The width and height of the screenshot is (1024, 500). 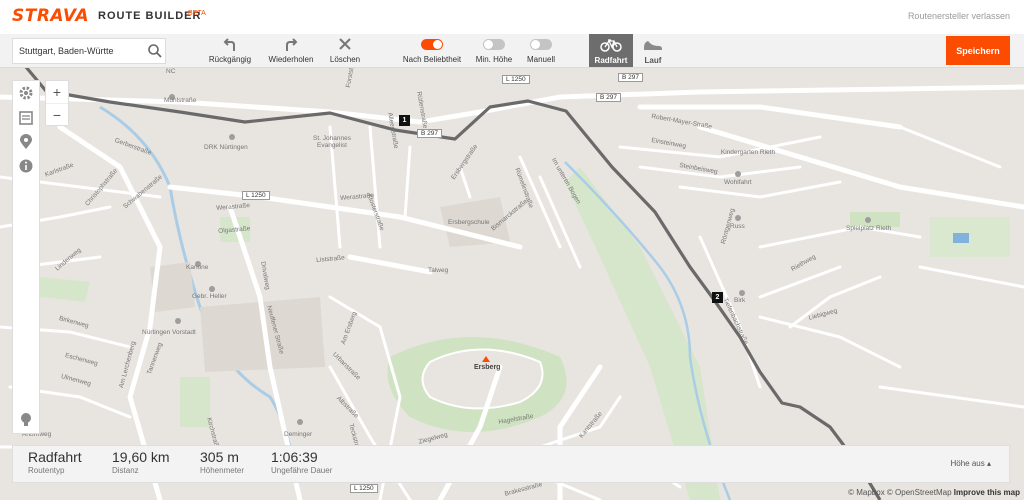 I want to click on settings-icon, so click(x=26, y=93).